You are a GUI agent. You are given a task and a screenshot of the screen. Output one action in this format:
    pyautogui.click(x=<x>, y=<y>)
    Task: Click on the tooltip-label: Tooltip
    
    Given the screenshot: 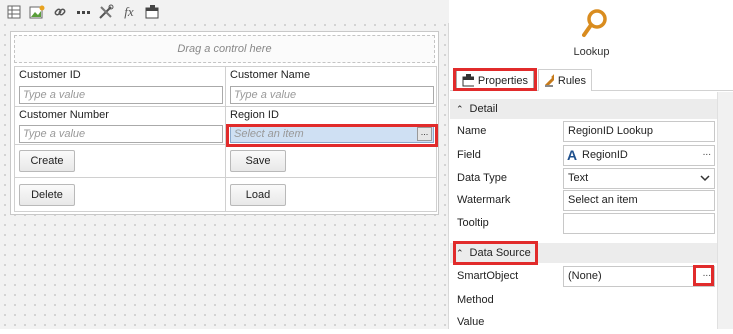 What is the action you would take?
    pyautogui.click(x=473, y=223)
    